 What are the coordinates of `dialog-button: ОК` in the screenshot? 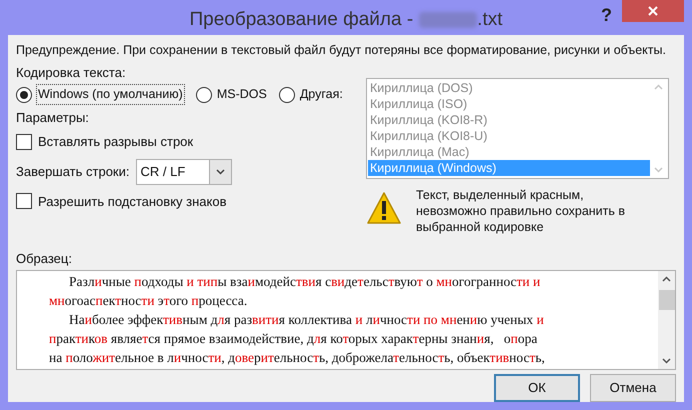 It's located at (537, 388).